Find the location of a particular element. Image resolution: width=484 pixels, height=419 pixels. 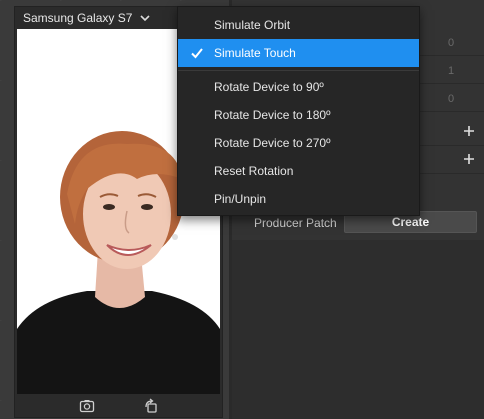

menu-item-label: Reset Rotation is located at coordinates (254, 171).